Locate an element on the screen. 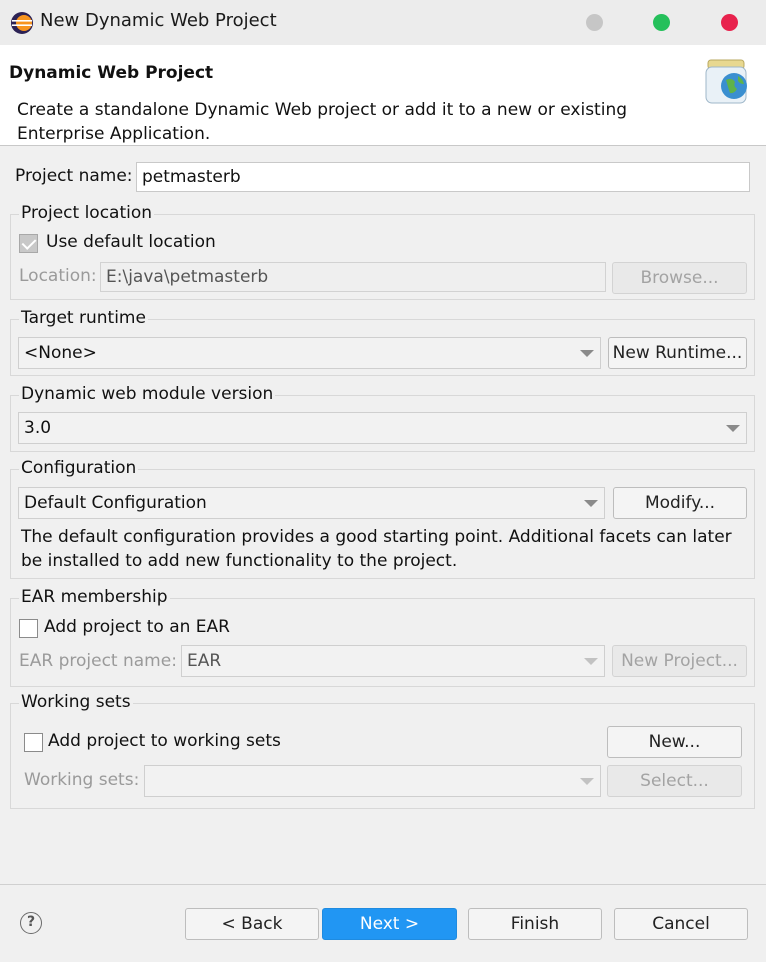 This screenshot has width=766, height=962. add-to-working-sets-checkbox is located at coordinates (33, 742).